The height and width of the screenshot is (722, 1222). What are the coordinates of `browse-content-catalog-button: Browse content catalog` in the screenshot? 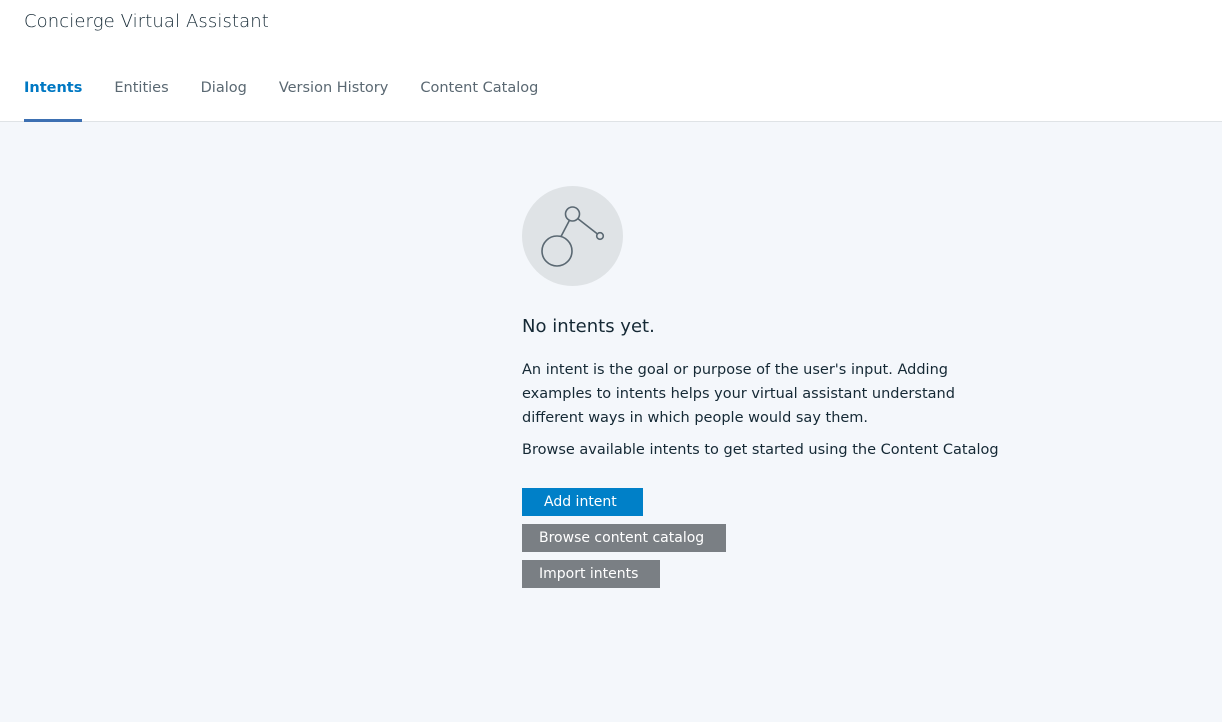 It's located at (624, 538).